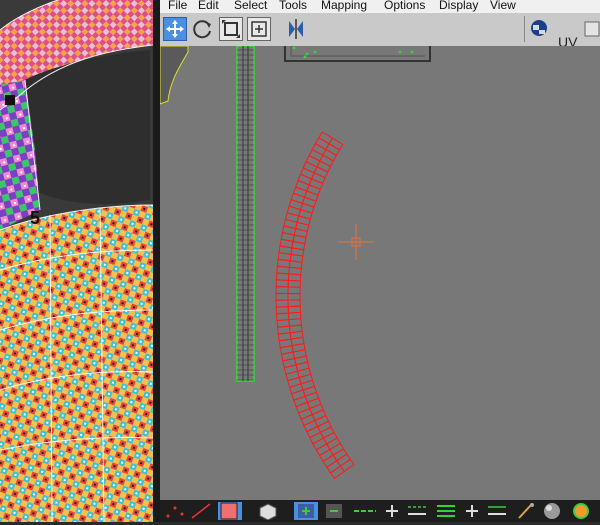 The width and height of the screenshot is (600, 525). I want to click on vertex-mode-button, so click(175, 511).